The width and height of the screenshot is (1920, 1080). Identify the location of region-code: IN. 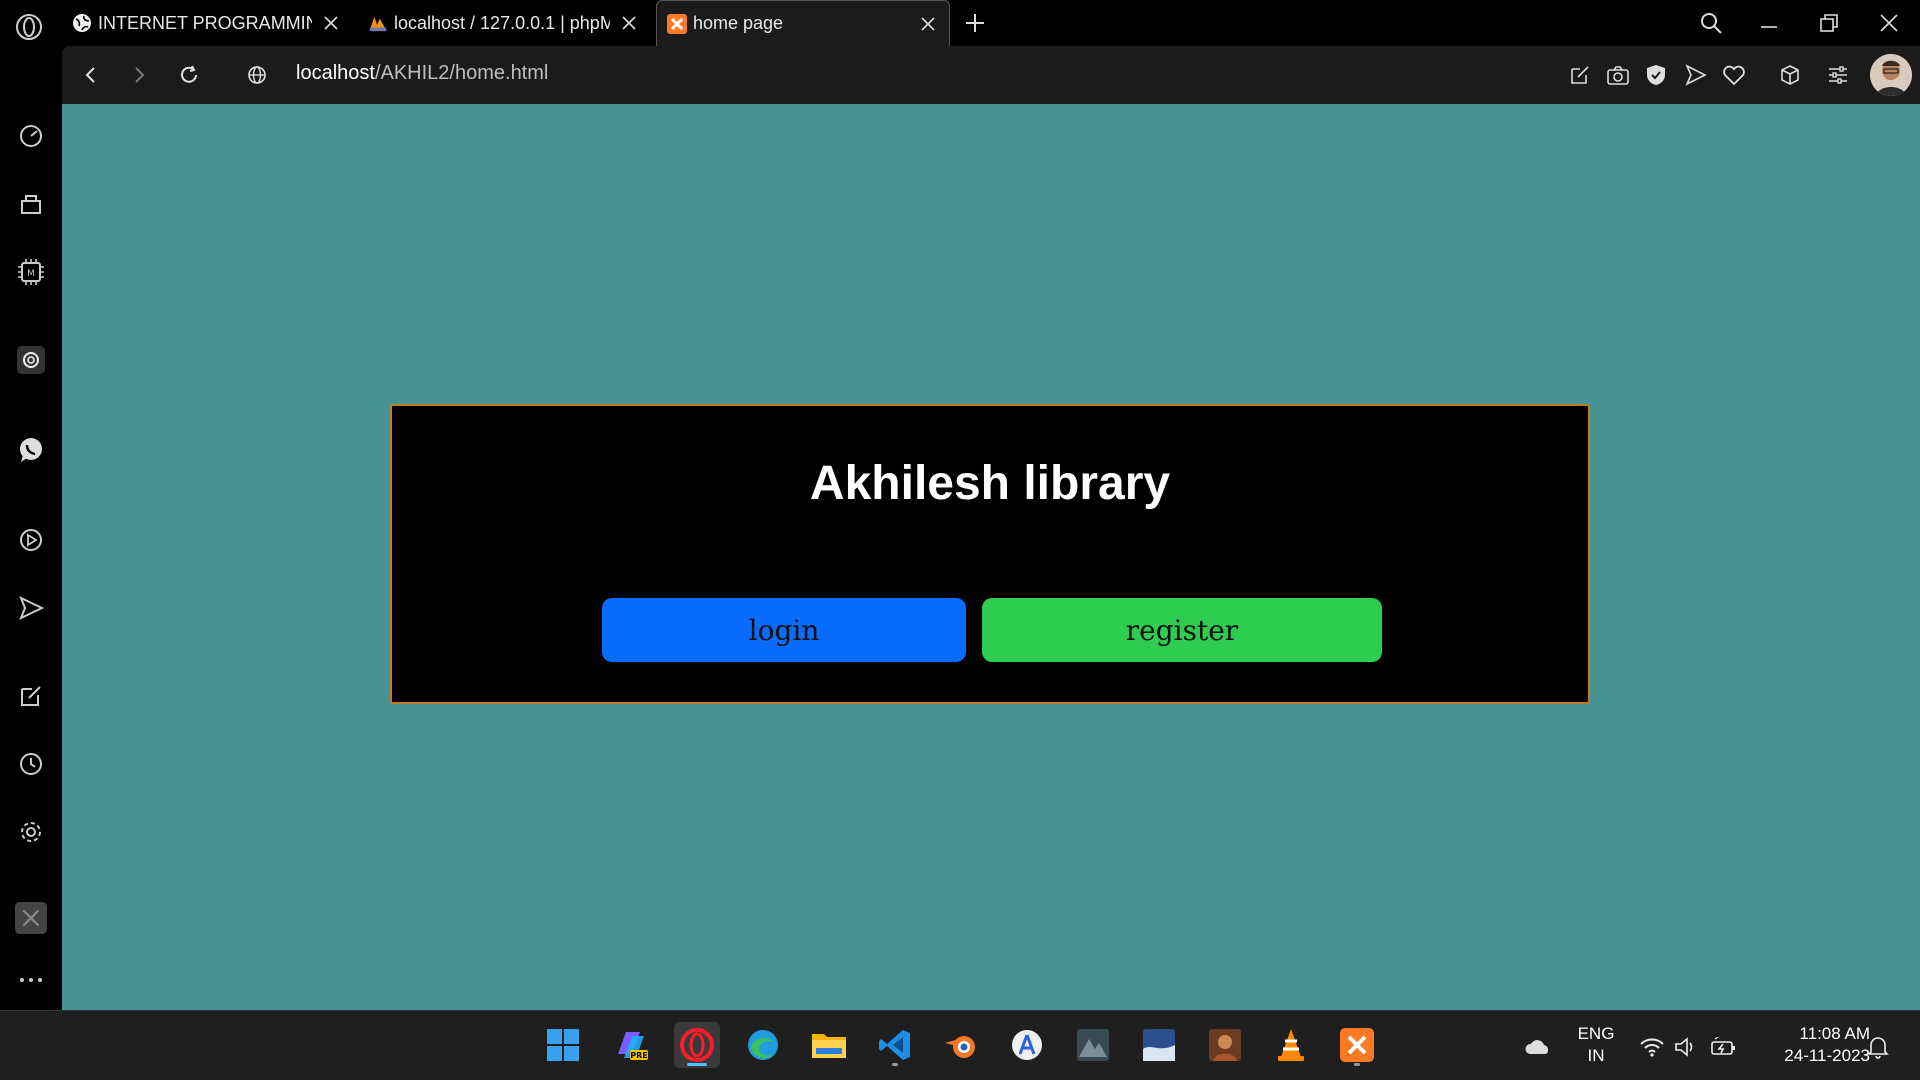
(1596, 1055).